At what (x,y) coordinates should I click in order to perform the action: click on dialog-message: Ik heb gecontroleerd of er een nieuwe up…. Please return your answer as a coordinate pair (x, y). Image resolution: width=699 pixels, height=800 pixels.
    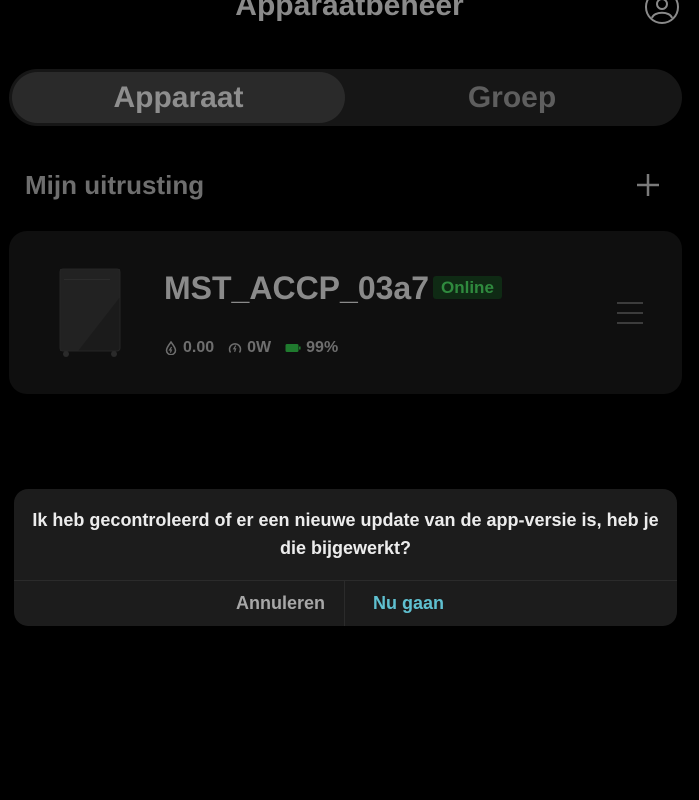
    Looking at the image, I should click on (345, 534).